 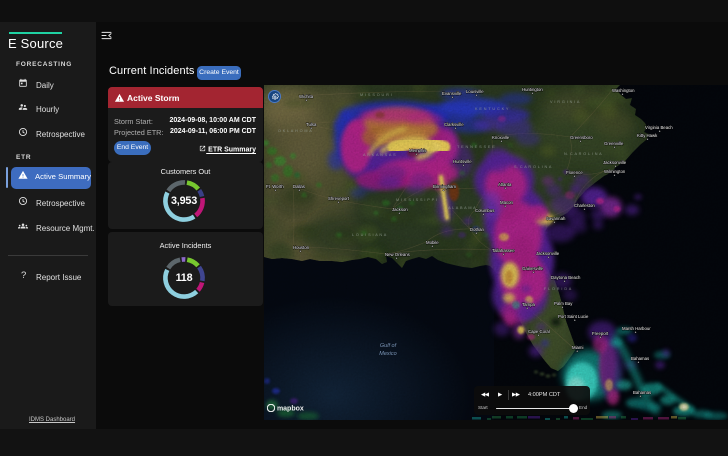 I want to click on svg-text: Greensboro, so click(x=581, y=137).